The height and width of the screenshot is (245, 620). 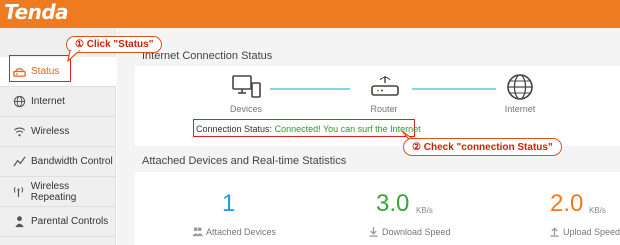 I want to click on router-internet-link, so click(x=454, y=89).